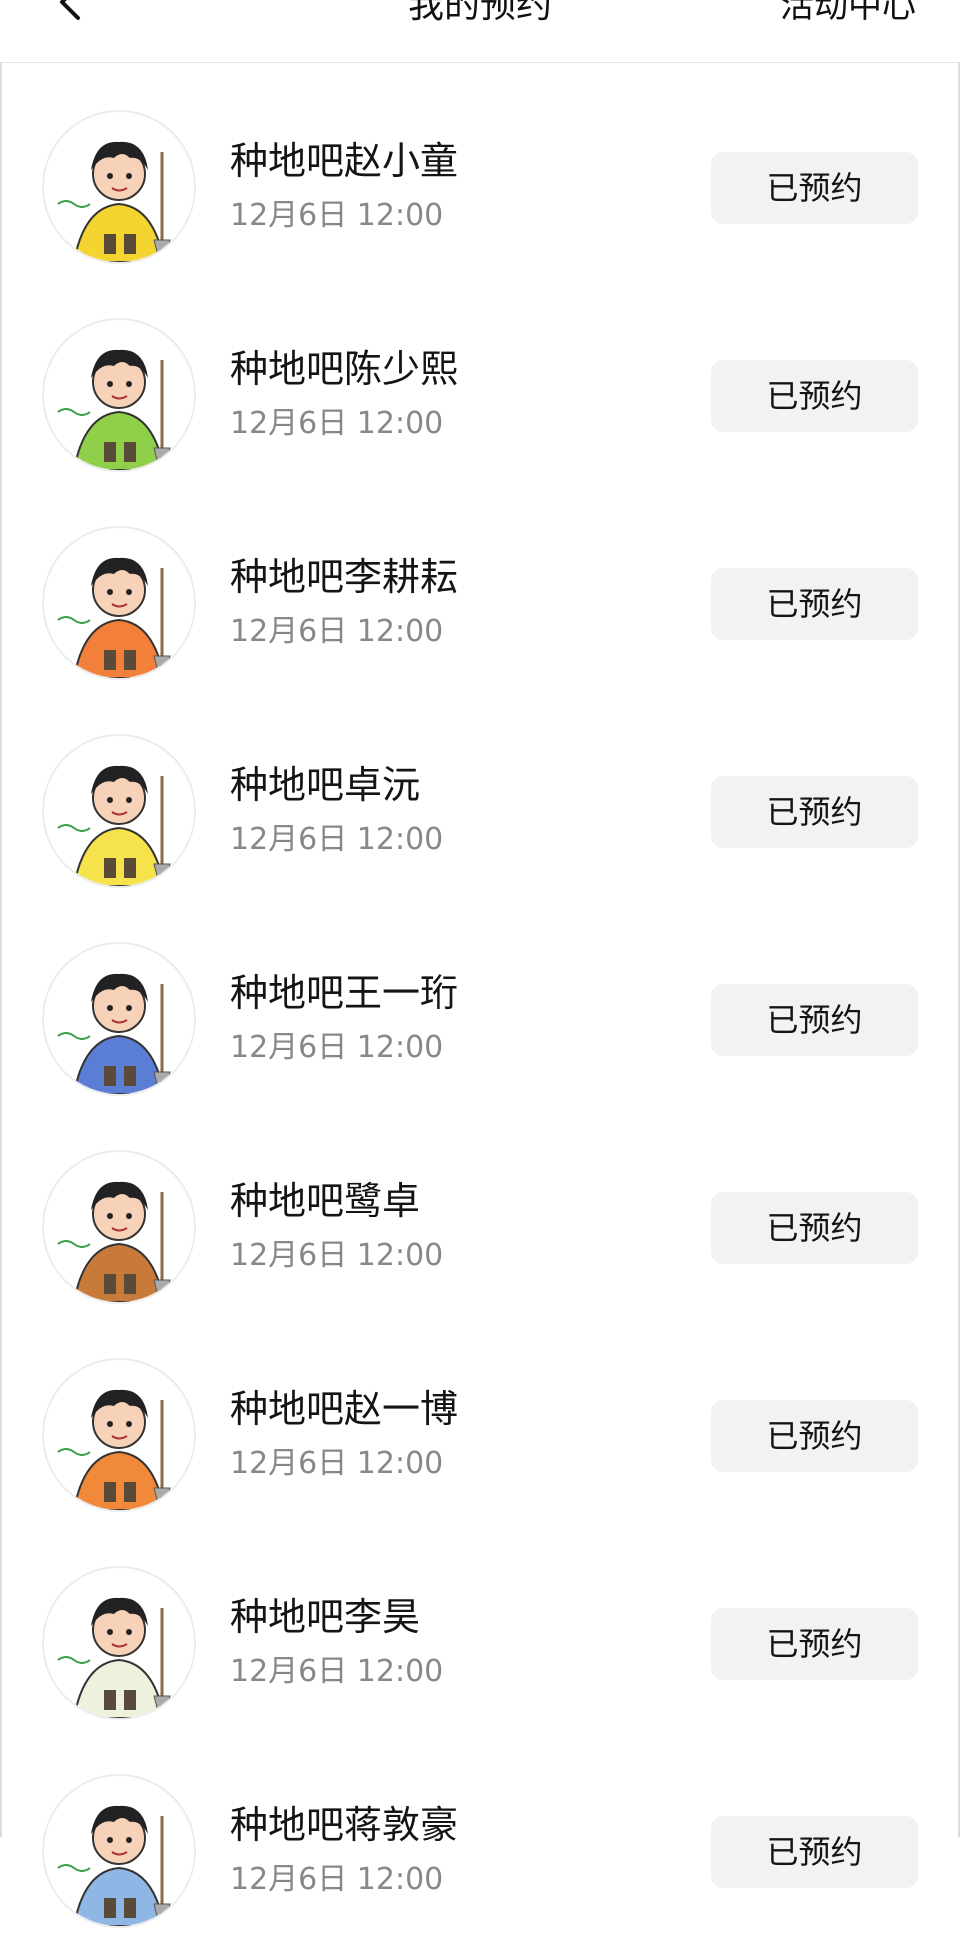 This screenshot has width=960, height=1935. I want to click on activity-center-link: 活动中心, so click(848, 14).